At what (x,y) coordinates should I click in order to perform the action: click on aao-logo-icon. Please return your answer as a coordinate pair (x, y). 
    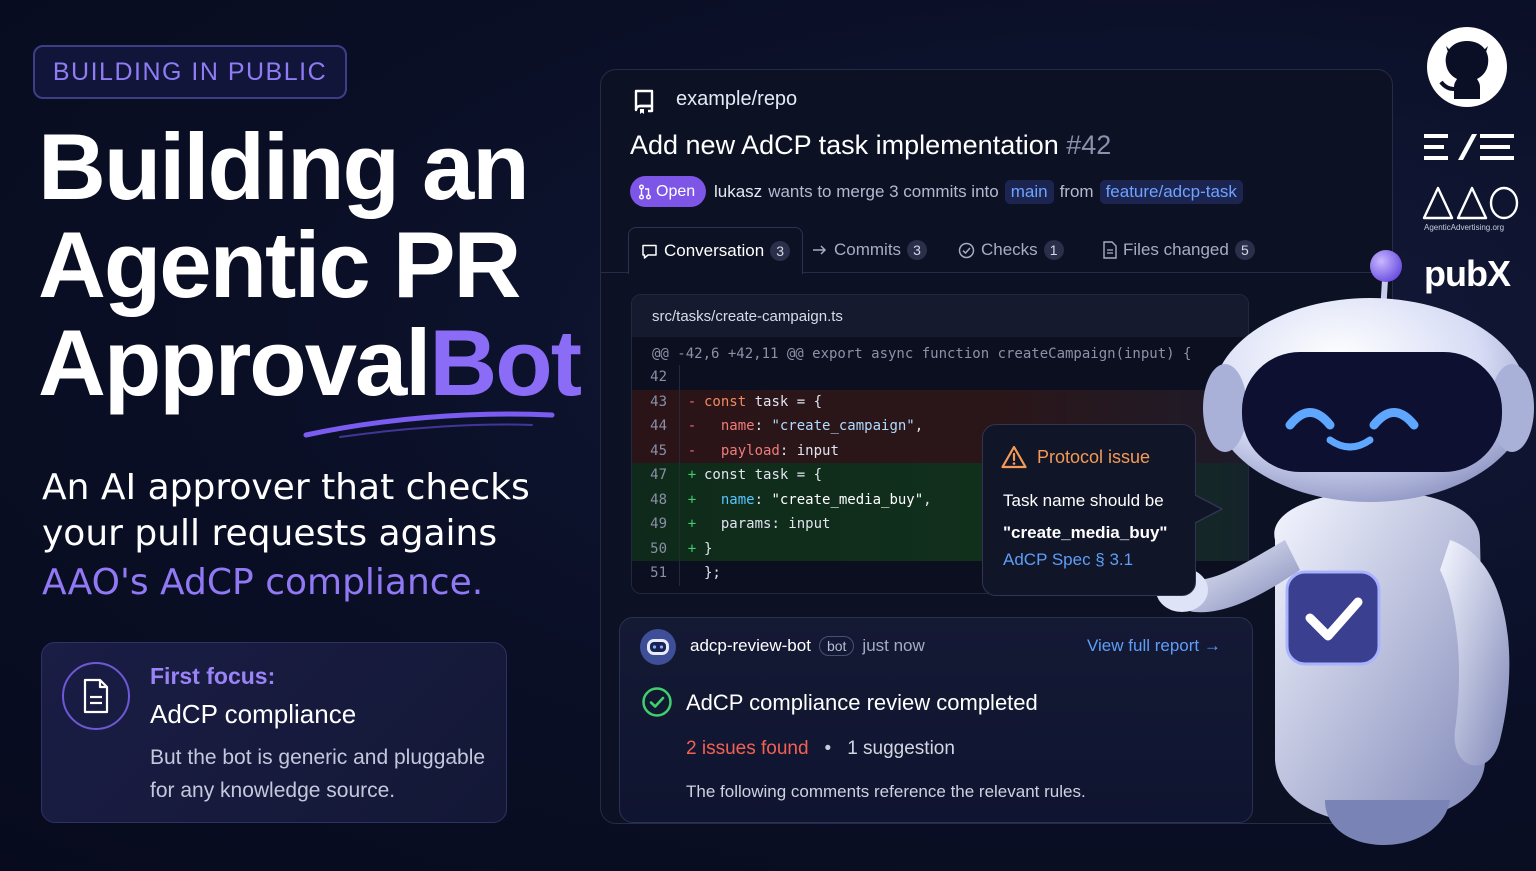
    Looking at the image, I should click on (1470, 203).